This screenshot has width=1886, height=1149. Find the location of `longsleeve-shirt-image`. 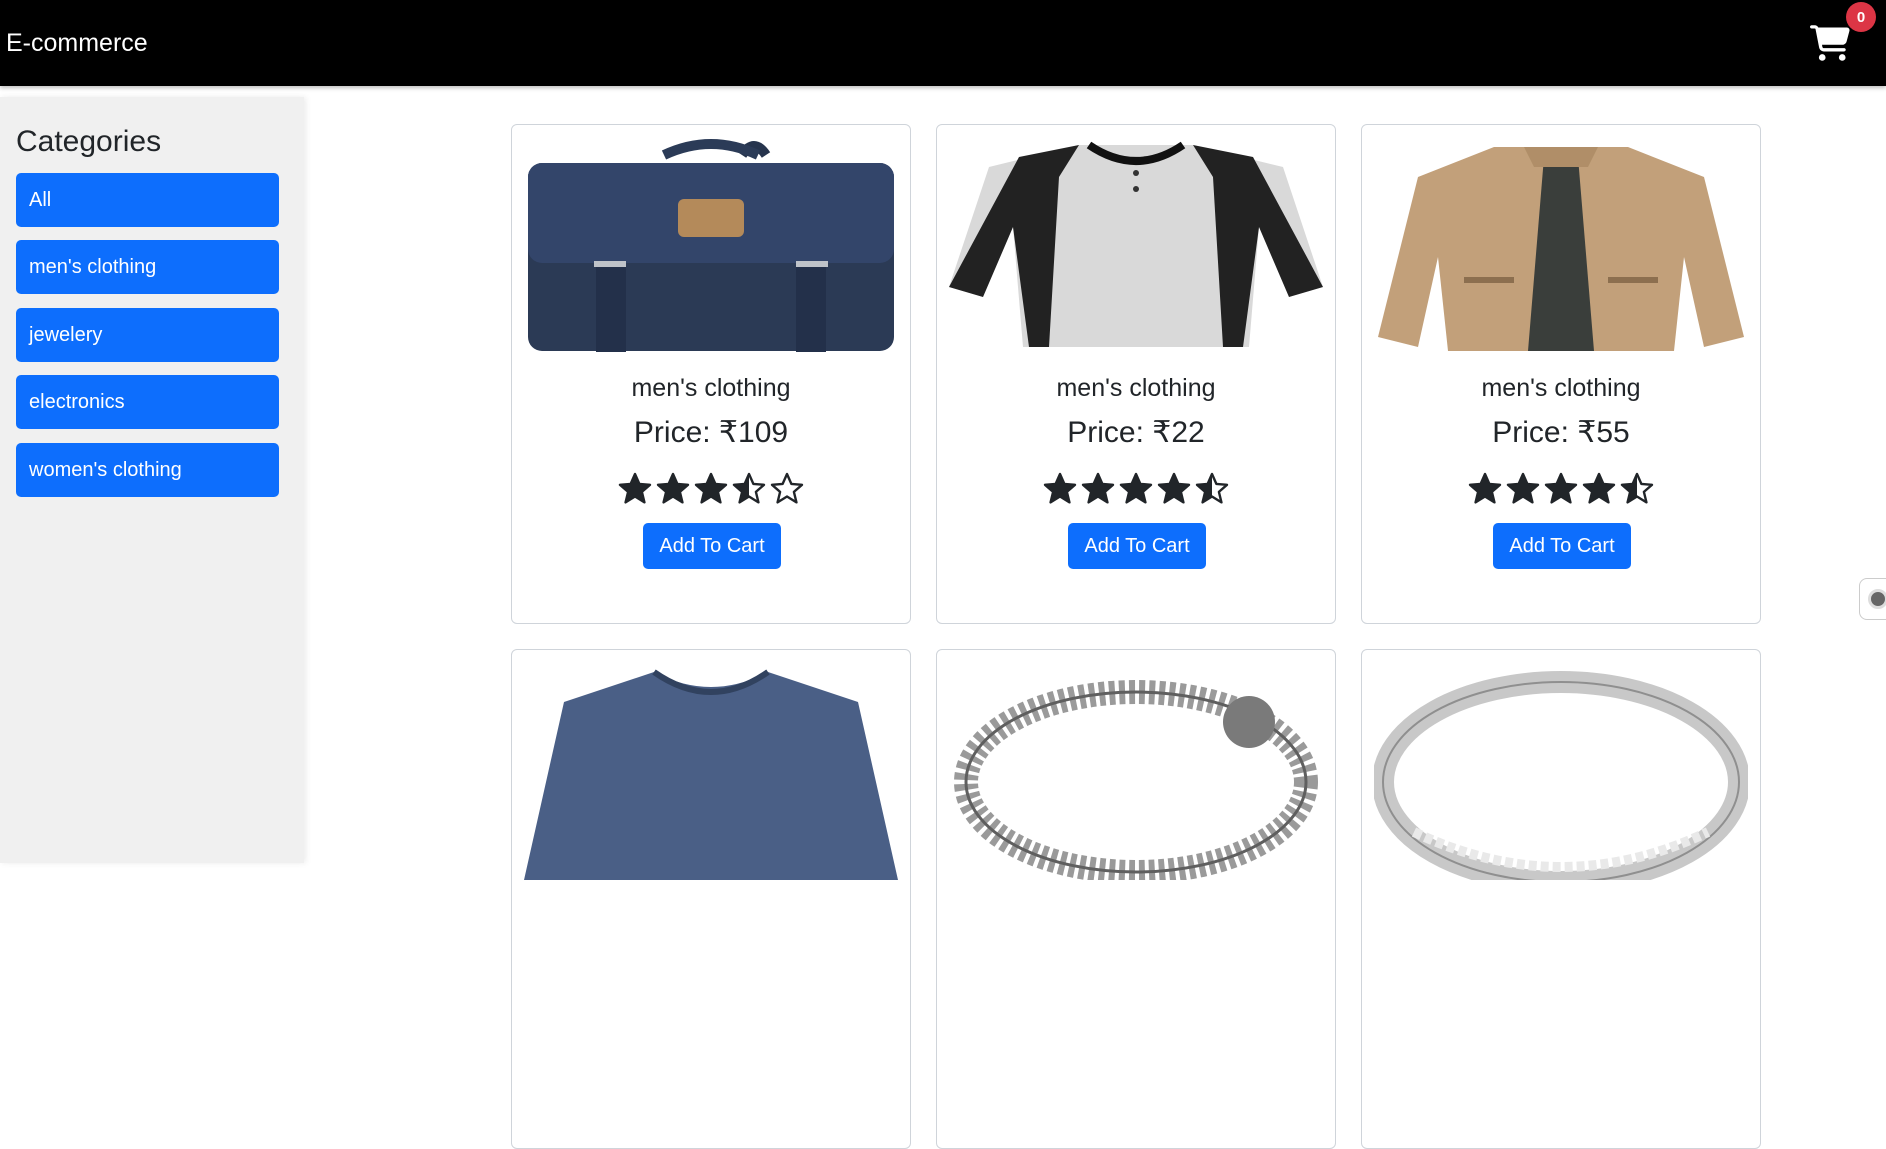

longsleeve-shirt-image is located at coordinates (711, 771).